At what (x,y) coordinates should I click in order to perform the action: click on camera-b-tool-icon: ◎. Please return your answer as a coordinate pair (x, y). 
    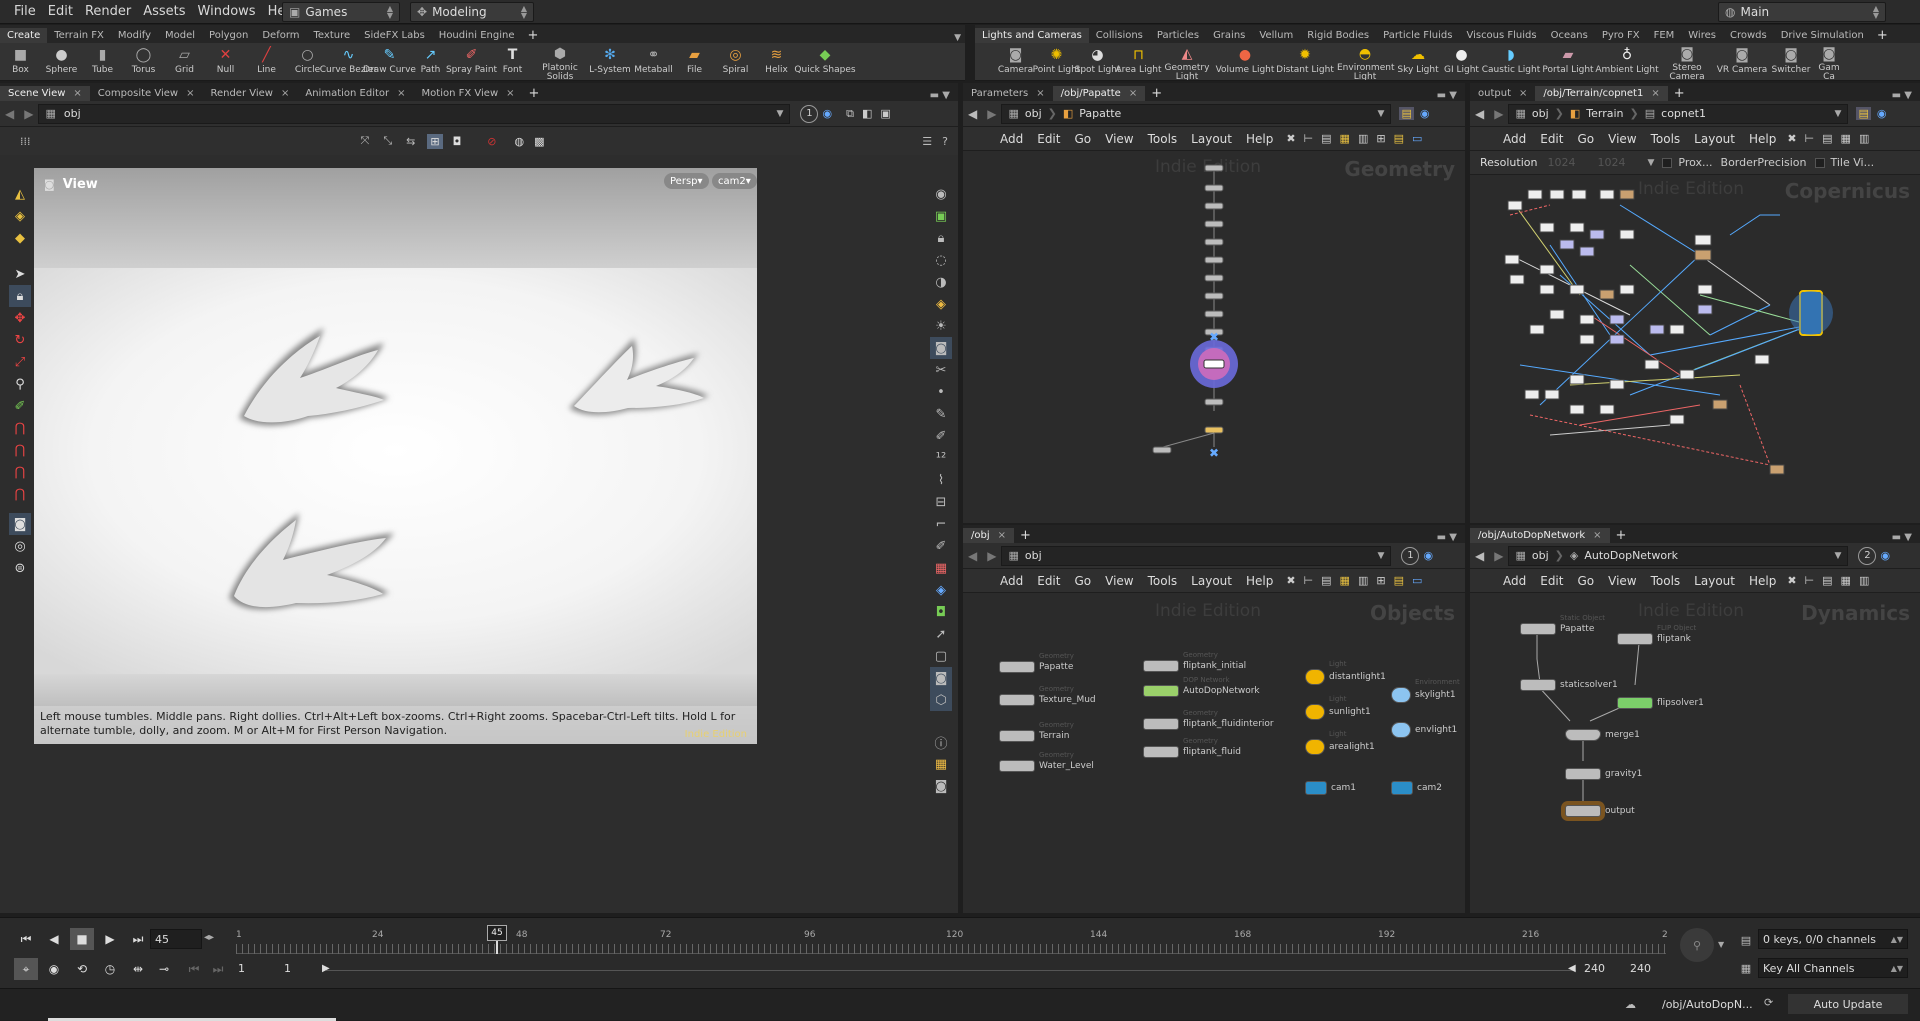
    Looking at the image, I should click on (20, 546).